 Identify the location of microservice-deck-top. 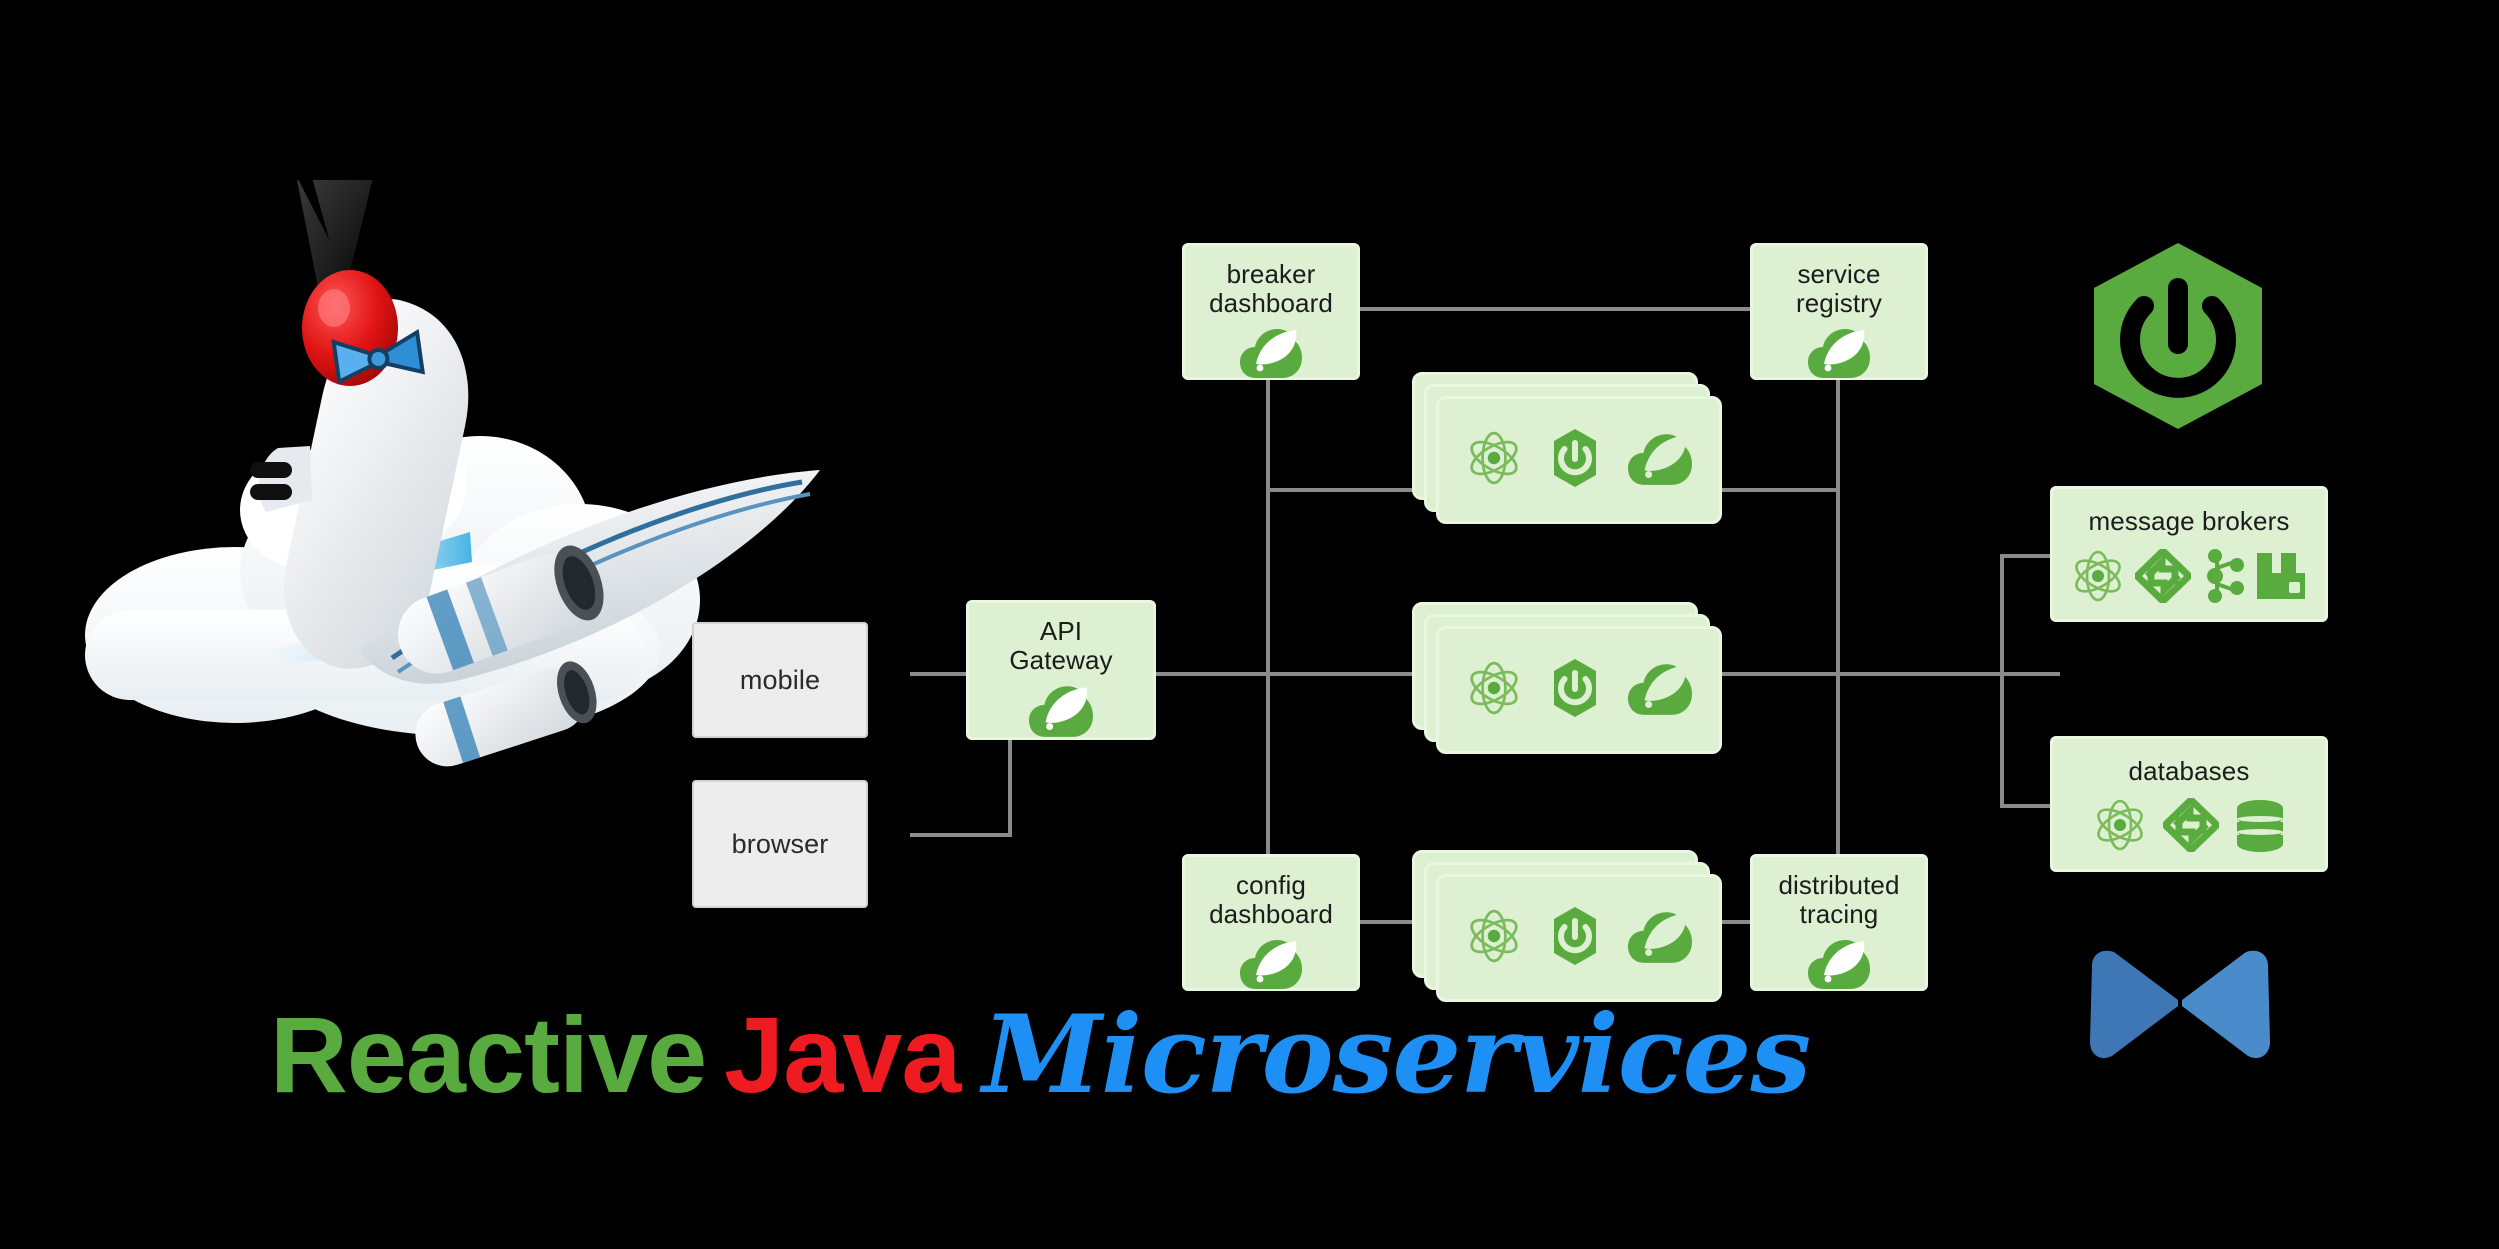
(1567, 452).